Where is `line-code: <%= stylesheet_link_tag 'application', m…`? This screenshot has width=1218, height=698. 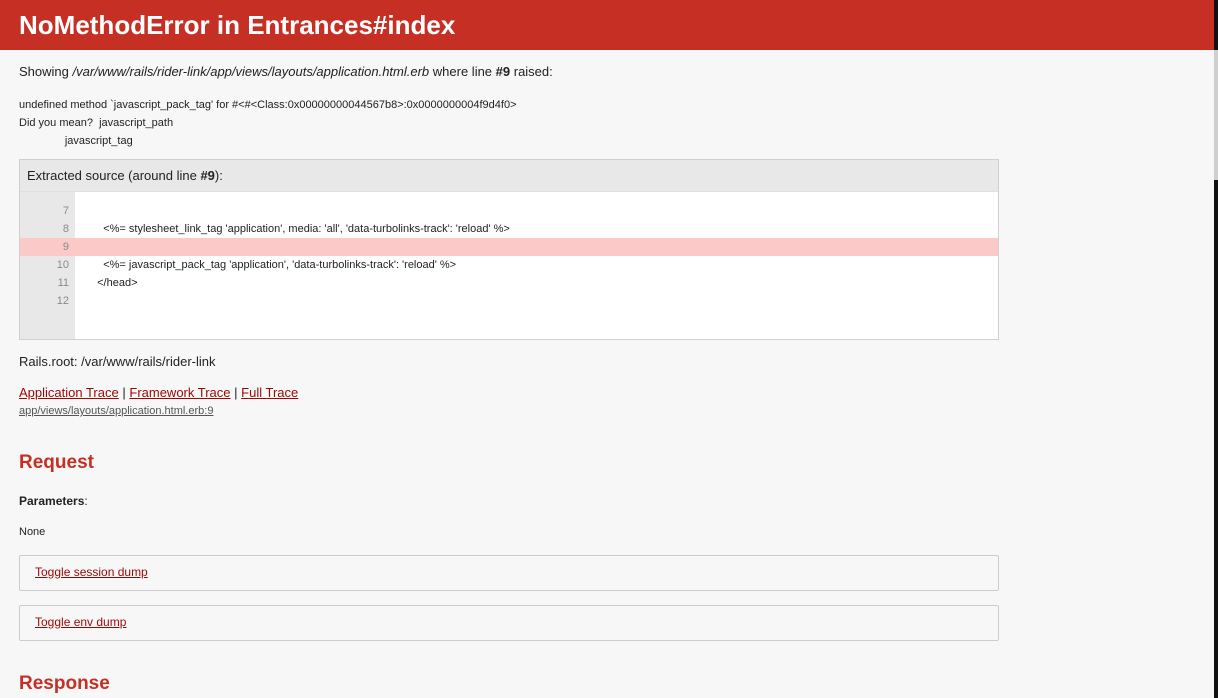 line-code: <%= stylesheet_link_tag 'application', m… is located at coordinates (300, 229).